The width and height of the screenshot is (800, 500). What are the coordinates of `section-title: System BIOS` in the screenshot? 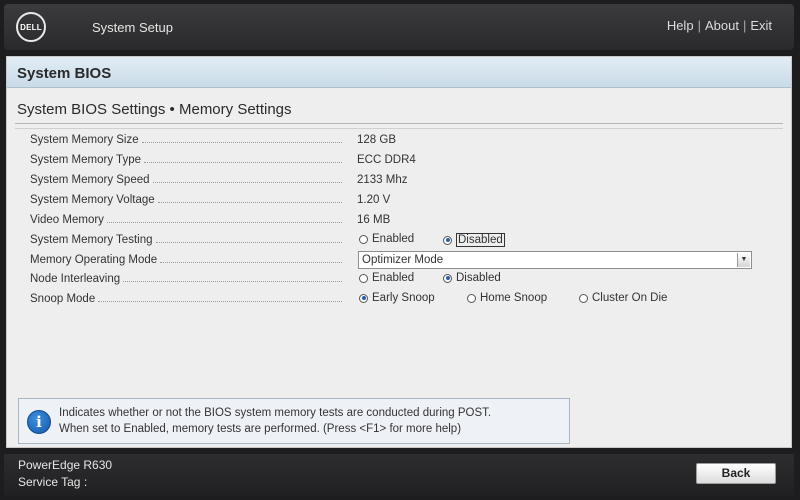 It's located at (64, 73).